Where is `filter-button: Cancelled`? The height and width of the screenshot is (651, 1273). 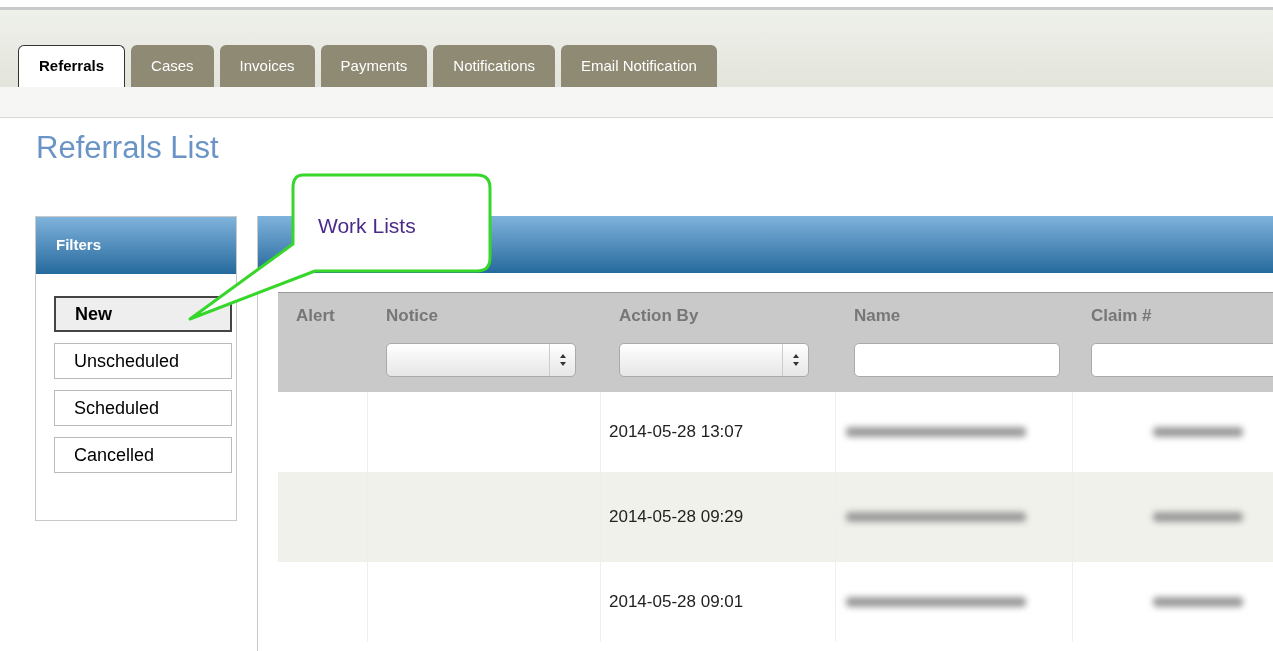
filter-button: Cancelled is located at coordinates (143, 455).